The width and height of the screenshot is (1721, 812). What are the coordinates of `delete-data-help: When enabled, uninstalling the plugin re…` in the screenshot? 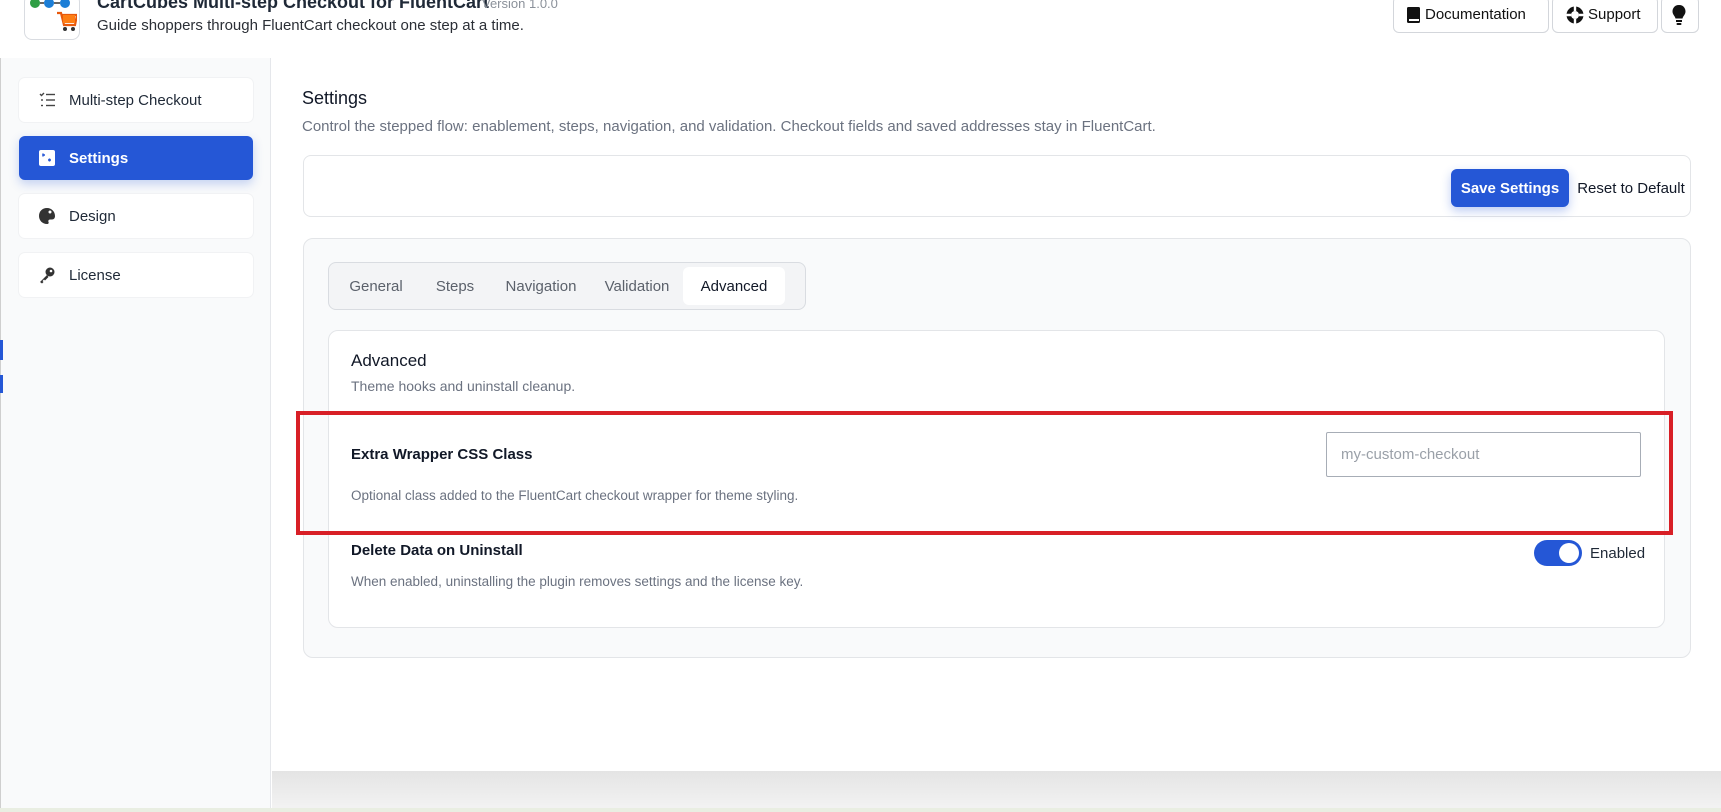 It's located at (577, 581).